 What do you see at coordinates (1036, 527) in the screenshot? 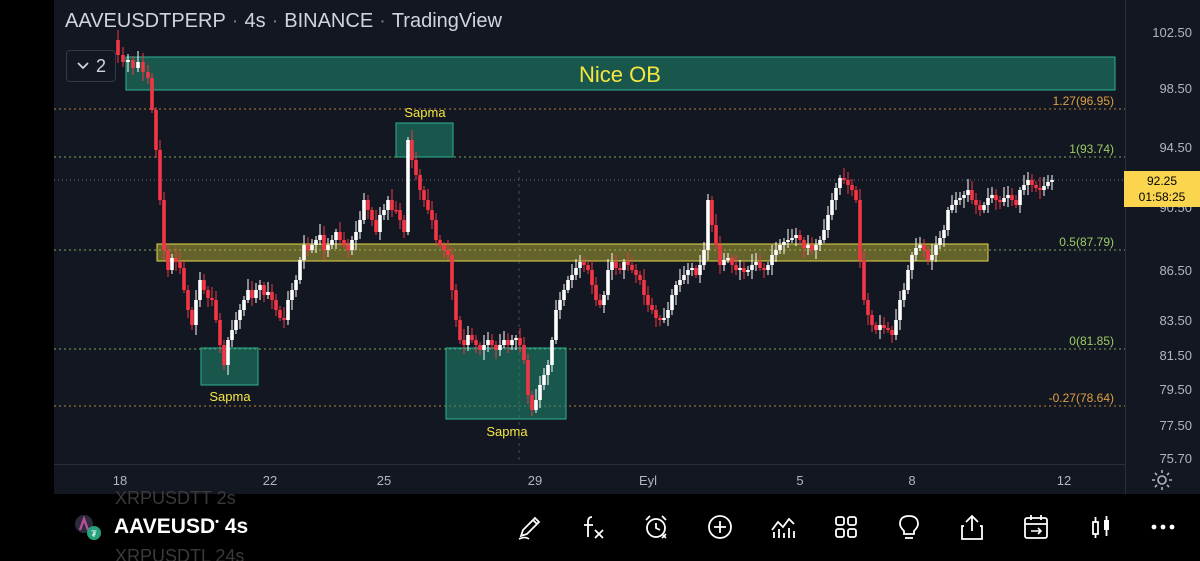
I see `calendar-icon` at bounding box center [1036, 527].